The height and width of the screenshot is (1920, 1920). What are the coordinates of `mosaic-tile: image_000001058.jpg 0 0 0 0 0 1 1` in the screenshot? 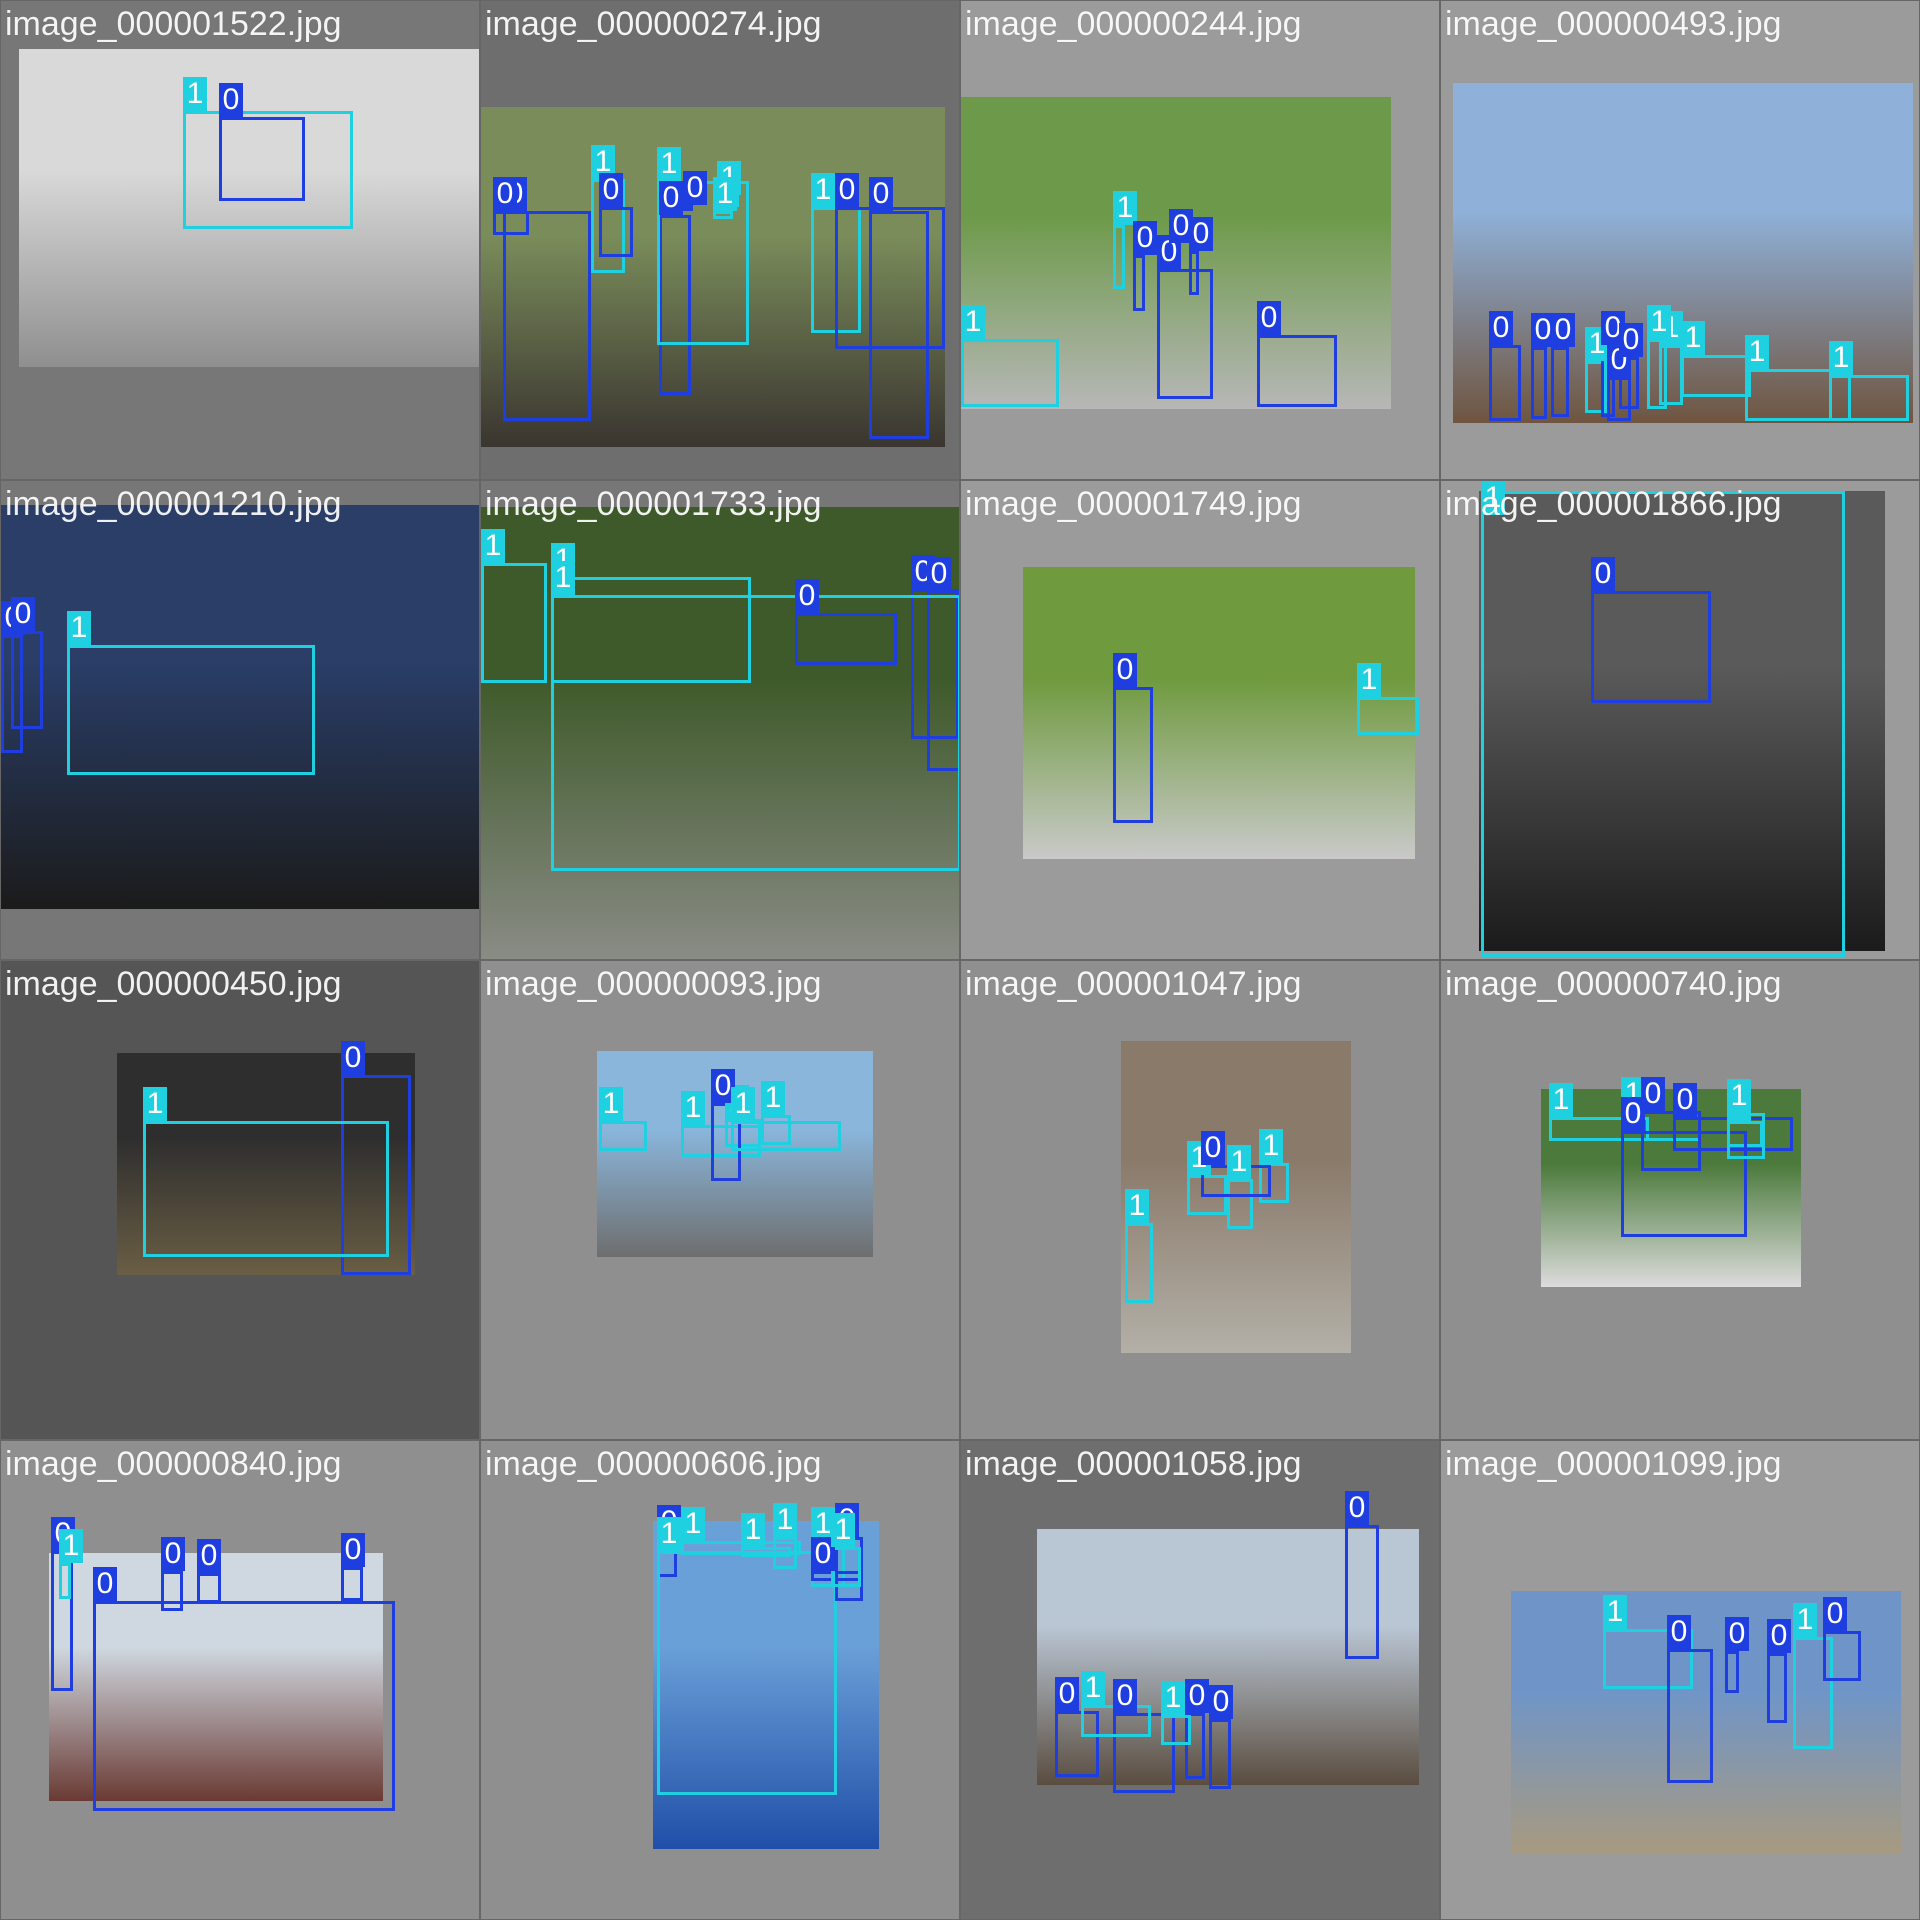 It's located at (1200, 1680).